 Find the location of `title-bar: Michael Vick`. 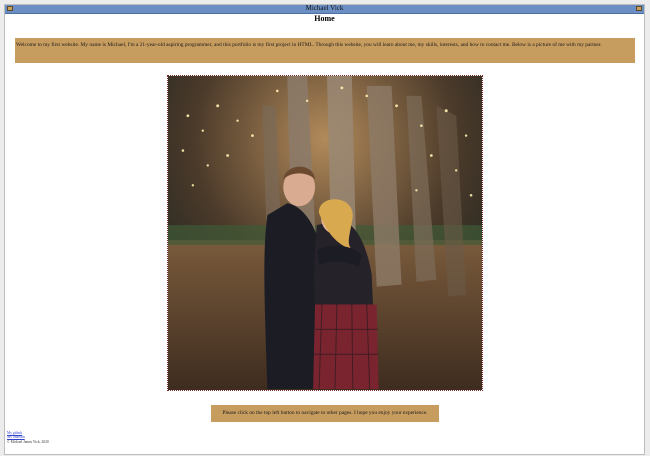

title-bar: Michael Vick is located at coordinates (324, 9).